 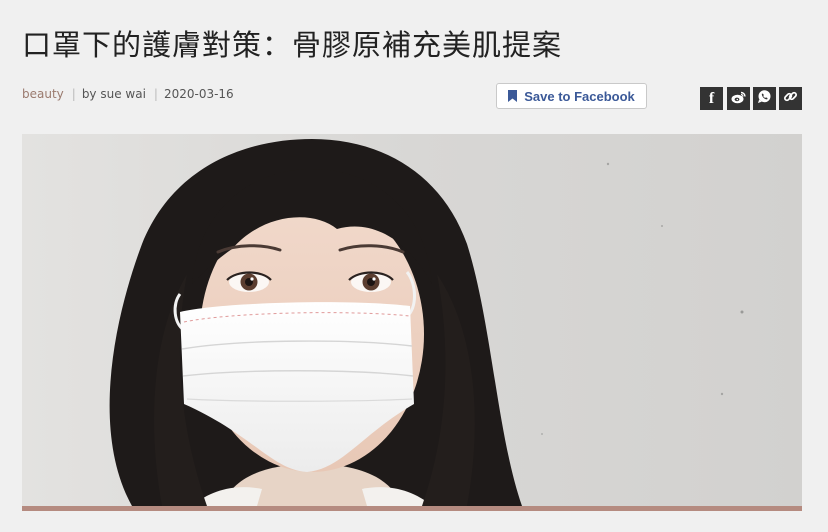 I want to click on facebook-share-button: f, so click(x=711, y=98).